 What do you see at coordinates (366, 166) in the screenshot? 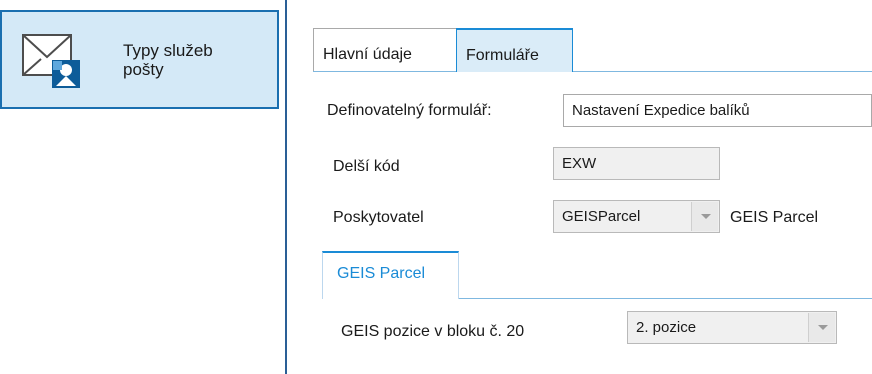
I see `longer-code-label: Delší kód` at bounding box center [366, 166].